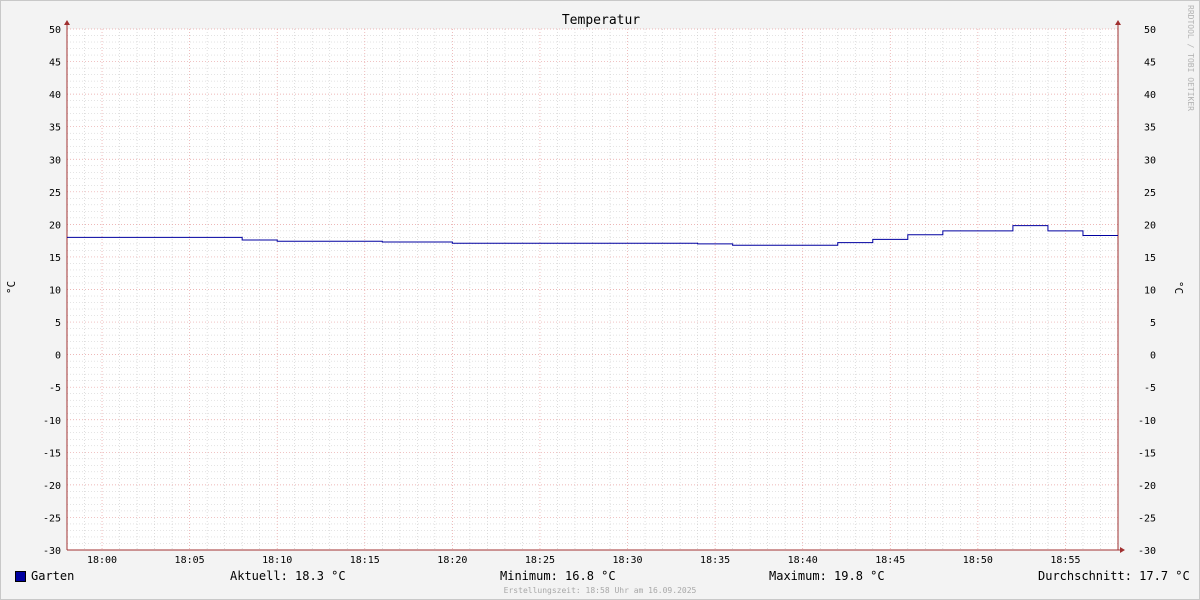  Describe the element at coordinates (627, 560) in the screenshot. I see `x-tick-label: 18:30` at that location.